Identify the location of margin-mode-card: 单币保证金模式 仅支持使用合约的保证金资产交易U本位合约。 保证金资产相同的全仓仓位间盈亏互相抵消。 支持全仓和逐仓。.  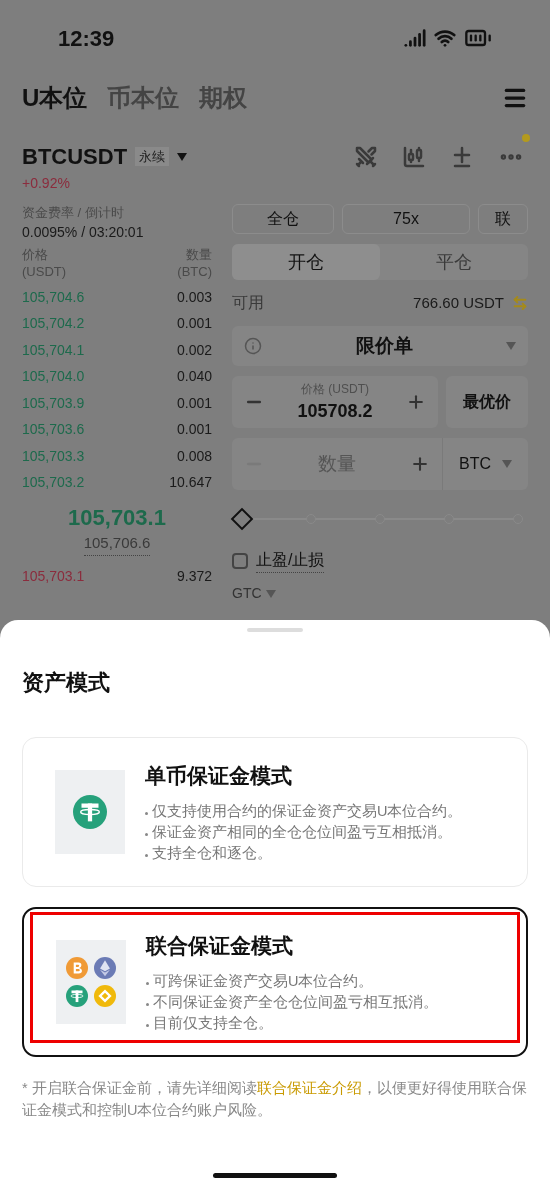
(275, 812).